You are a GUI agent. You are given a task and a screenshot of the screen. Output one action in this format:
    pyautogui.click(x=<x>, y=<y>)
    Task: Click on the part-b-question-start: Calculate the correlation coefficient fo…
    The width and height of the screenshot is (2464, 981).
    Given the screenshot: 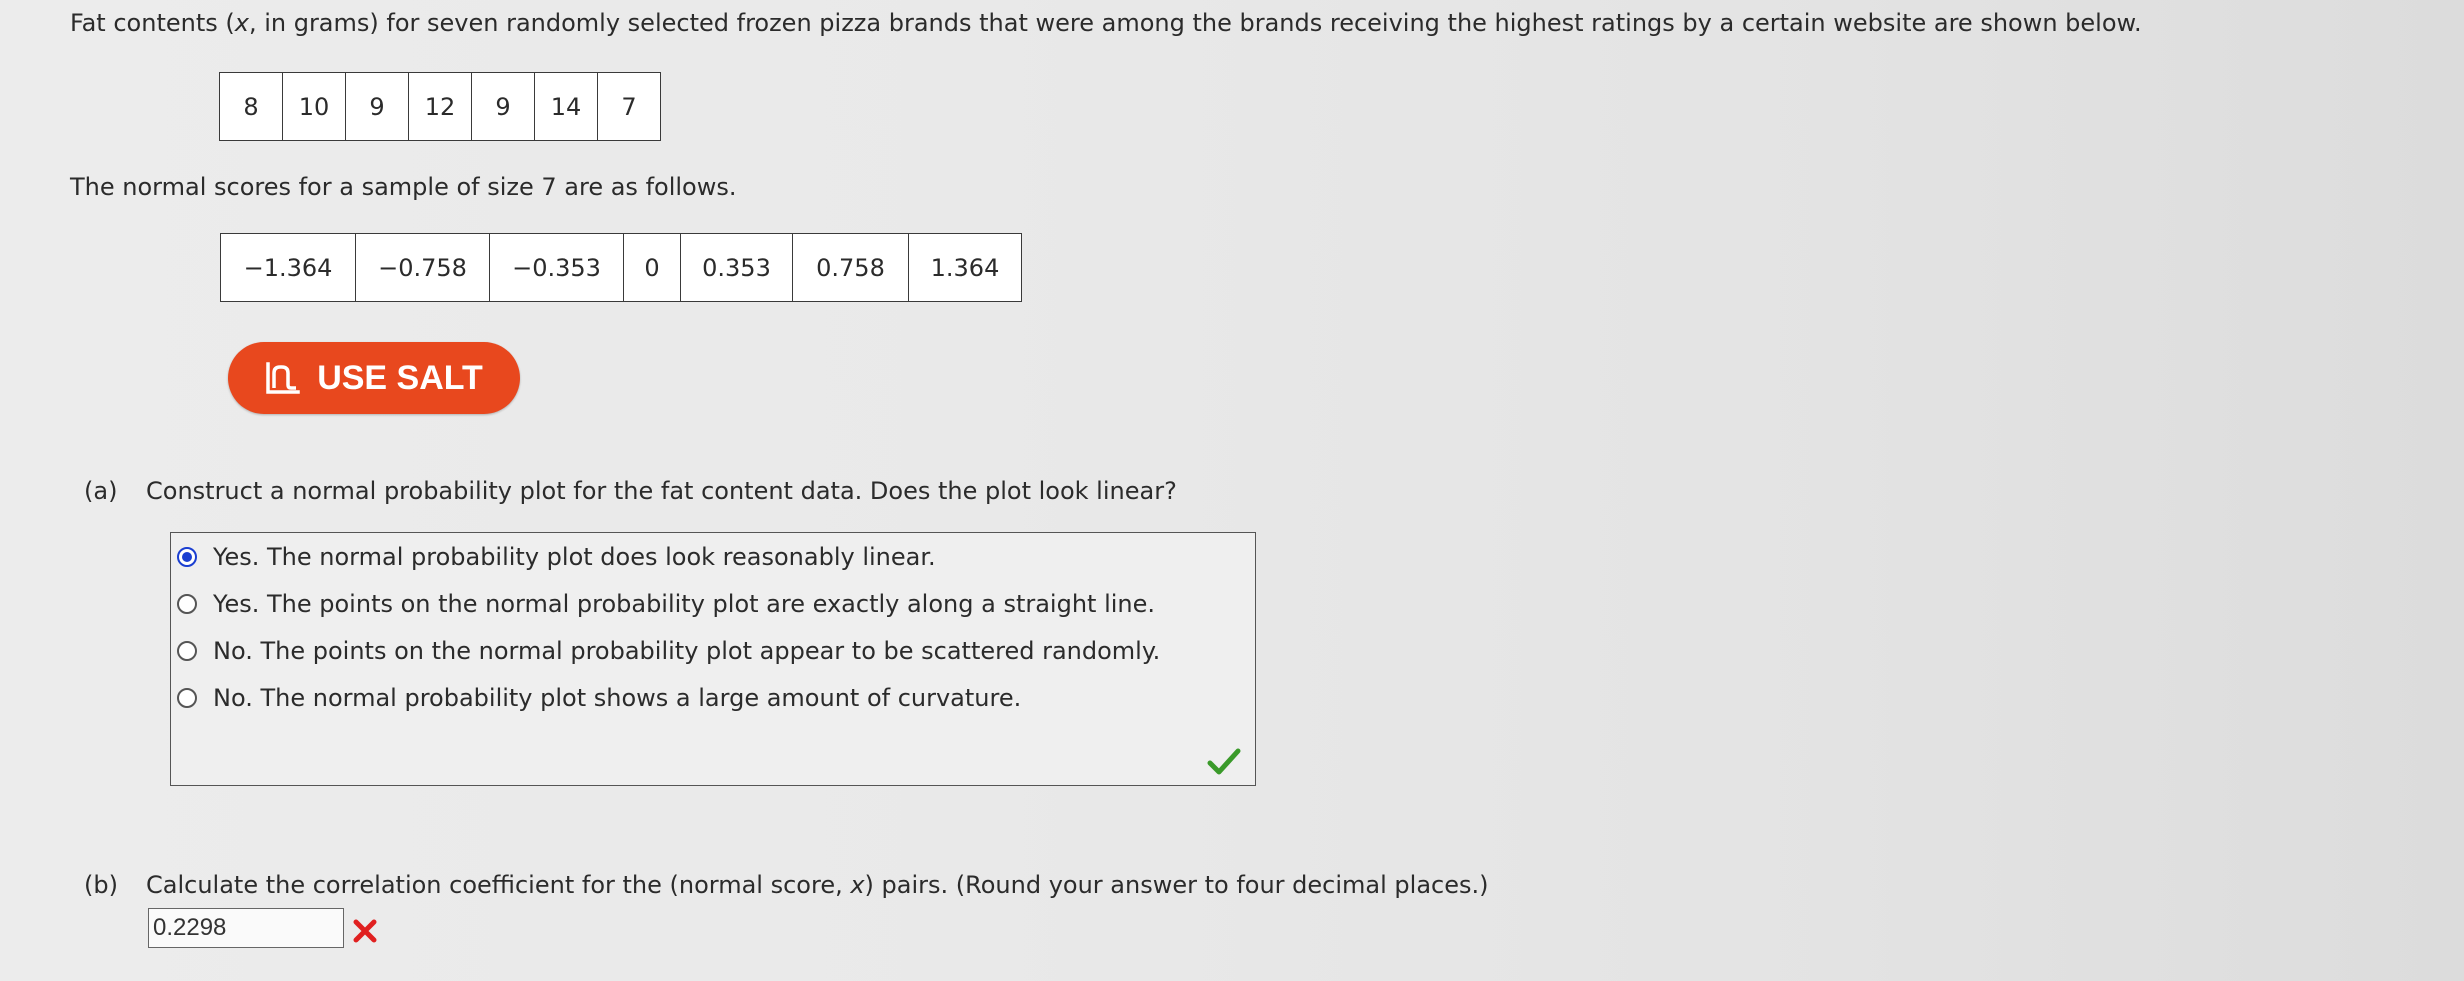 What is the action you would take?
    pyautogui.click(x=498, y=885)
    